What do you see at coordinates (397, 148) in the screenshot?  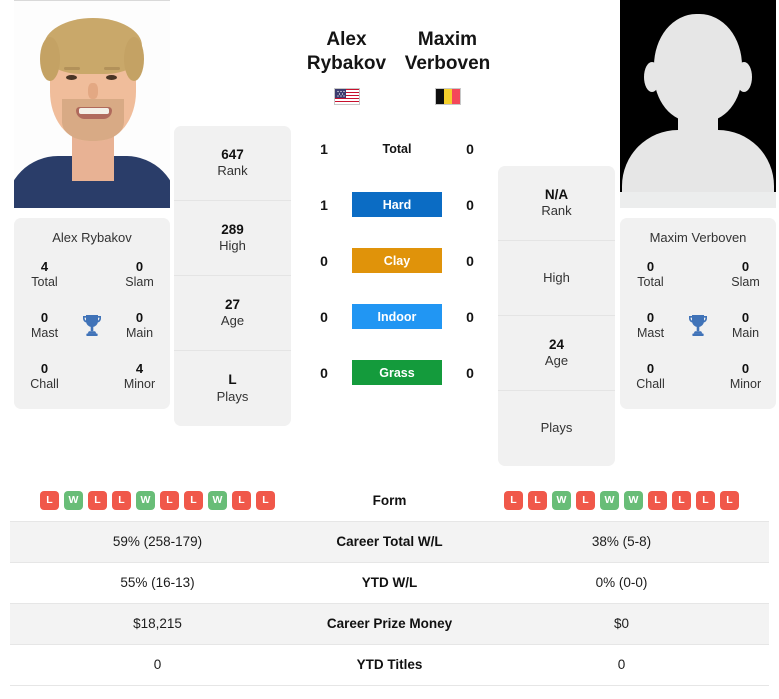 I see `surface-badge-total: Total` at bounding box center [397, 148].